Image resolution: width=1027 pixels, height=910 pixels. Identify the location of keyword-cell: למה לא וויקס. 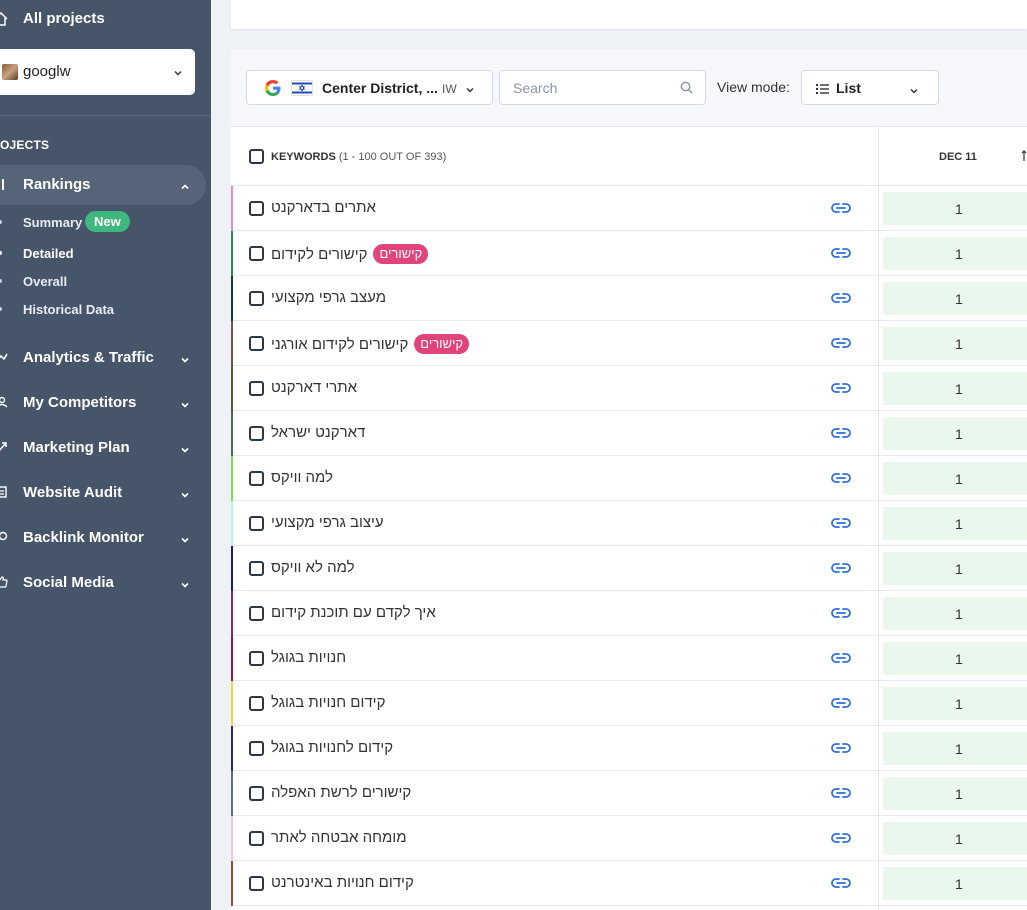
(313, 567).